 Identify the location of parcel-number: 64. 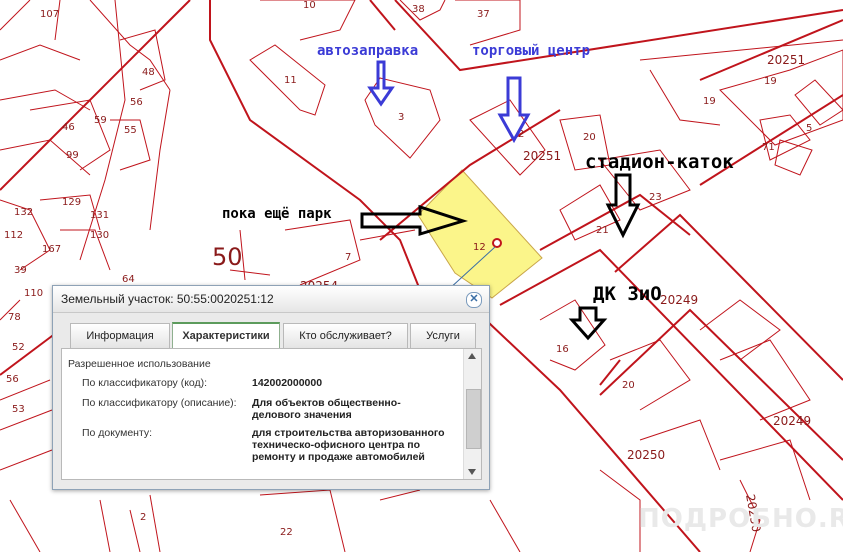
(128, 279).